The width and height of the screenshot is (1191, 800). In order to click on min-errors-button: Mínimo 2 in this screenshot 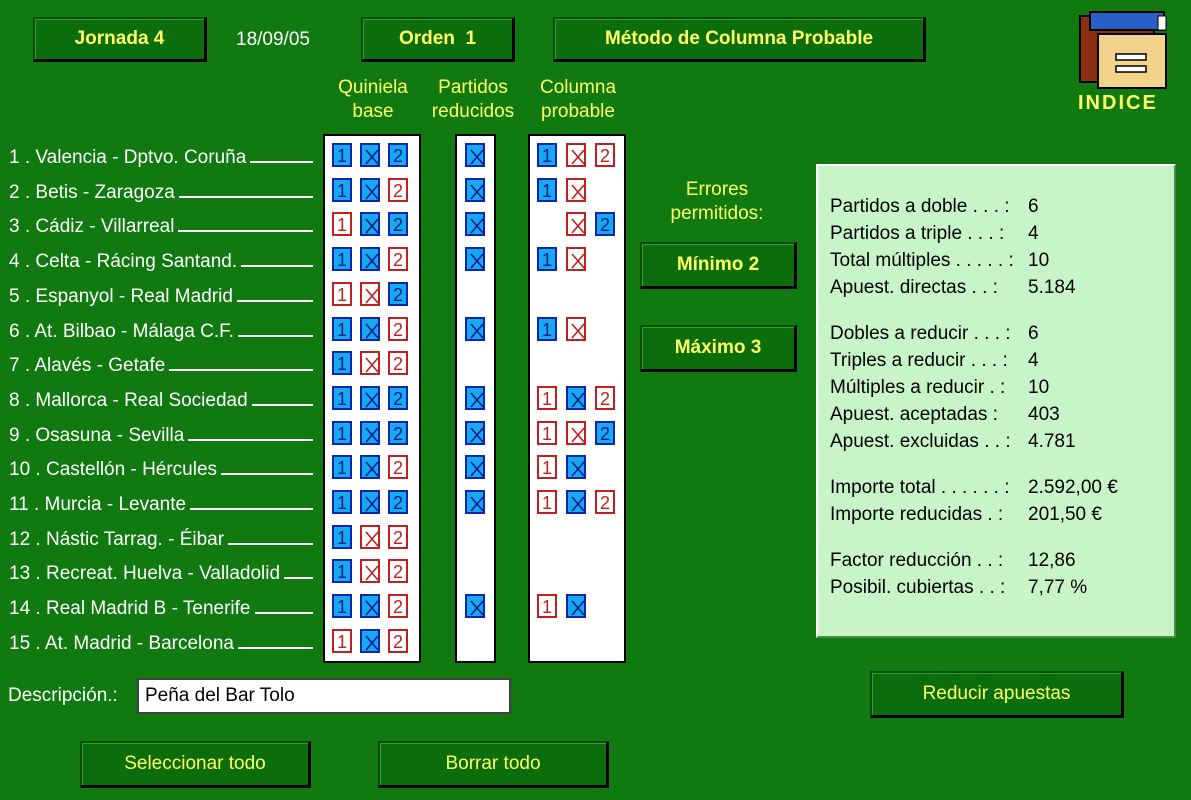, I will do `click(718, 265)`.